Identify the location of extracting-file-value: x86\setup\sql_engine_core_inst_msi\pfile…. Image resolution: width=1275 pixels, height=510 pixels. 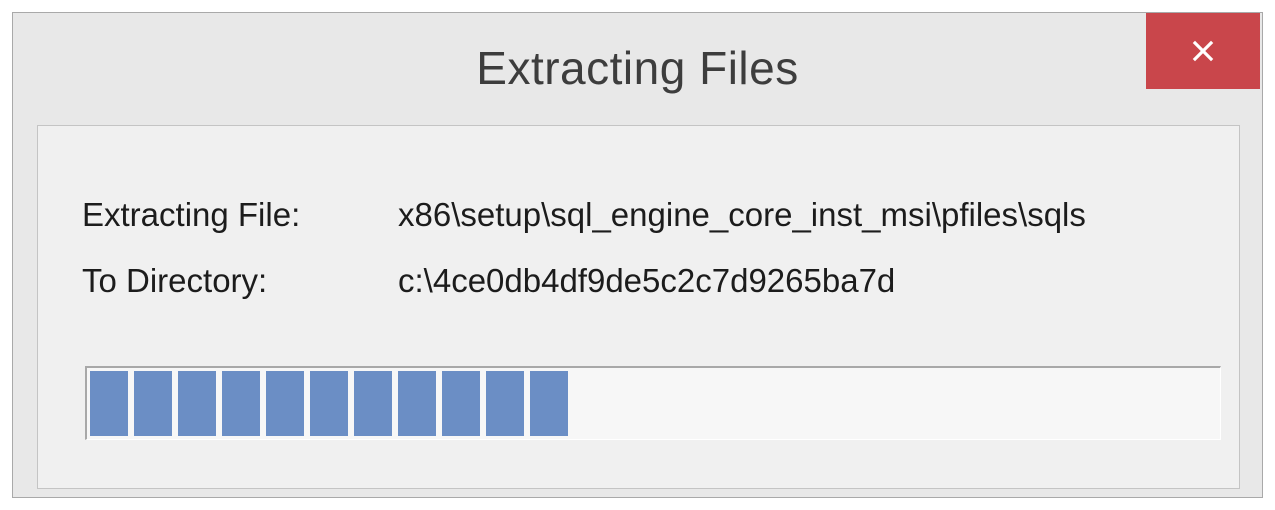
(742, 214).